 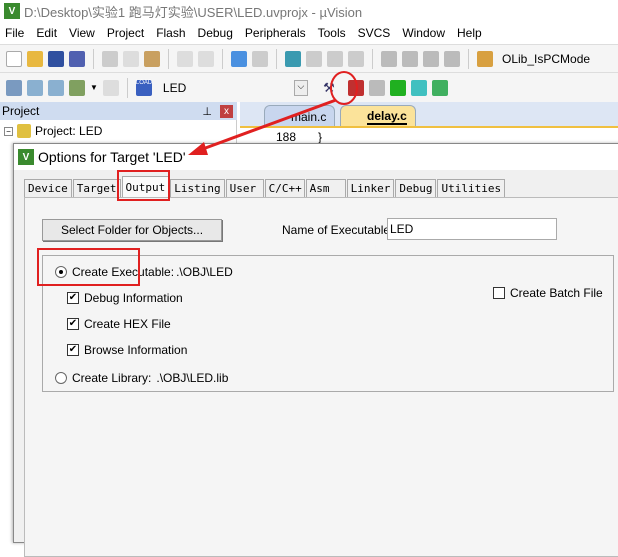 I want to click on annotation-arrow-line, so click(x=268, y=125).